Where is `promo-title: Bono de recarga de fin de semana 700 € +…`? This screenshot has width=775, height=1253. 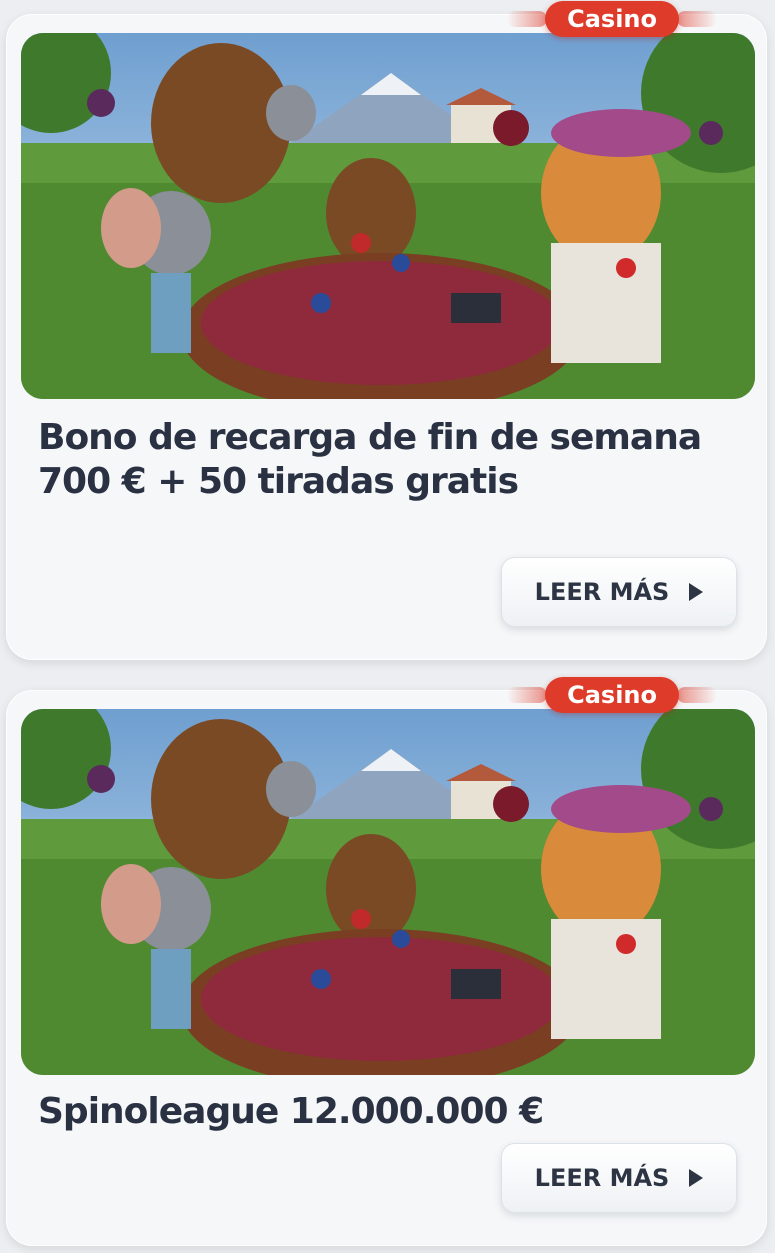 promo-title: Bono de recarga de fin de semana 700 € +… is located at coordinates (387, 460).